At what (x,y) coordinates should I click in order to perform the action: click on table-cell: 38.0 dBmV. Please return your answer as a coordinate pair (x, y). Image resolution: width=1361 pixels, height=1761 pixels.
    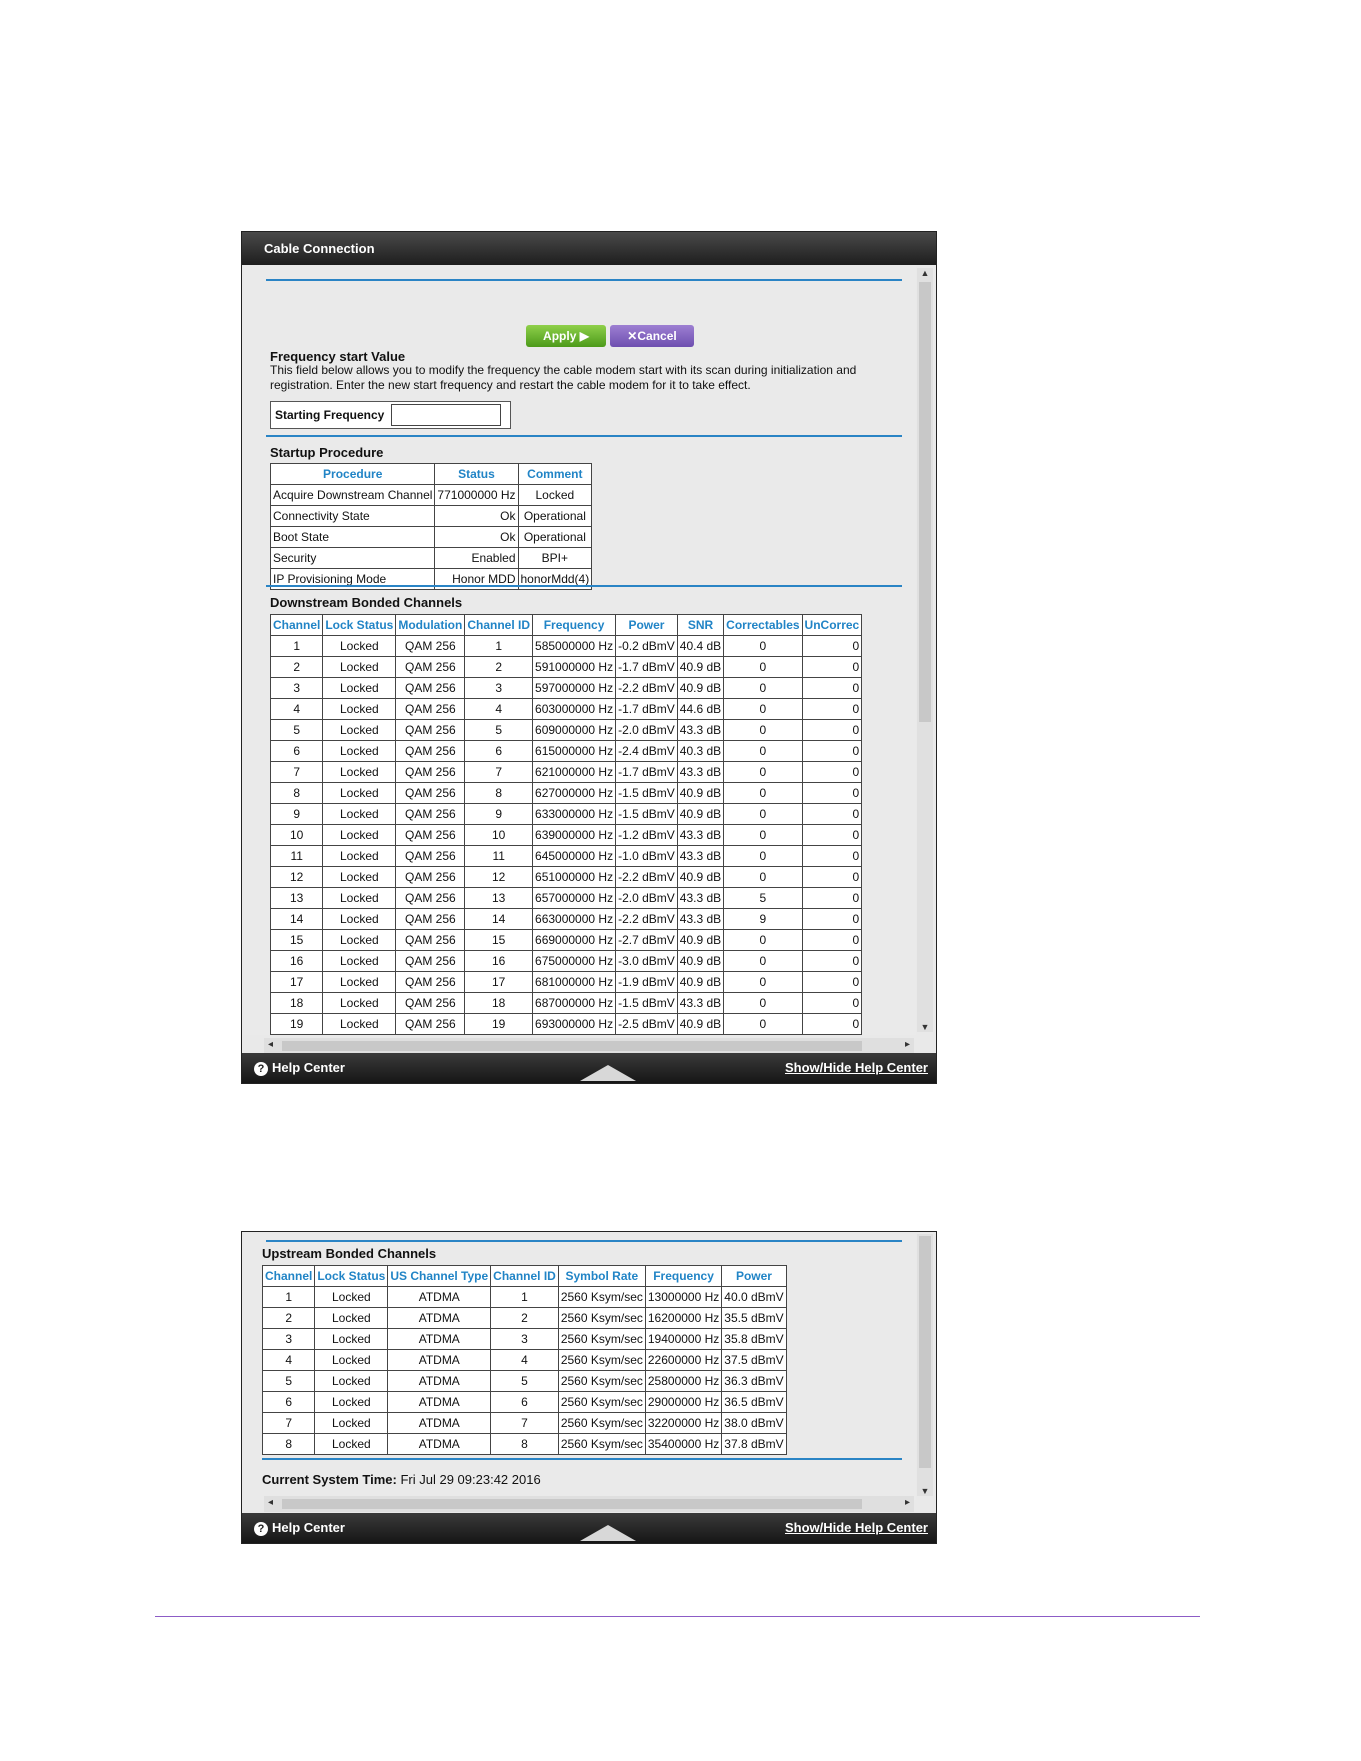
    Looking at the image, I should click on (754, 1423).